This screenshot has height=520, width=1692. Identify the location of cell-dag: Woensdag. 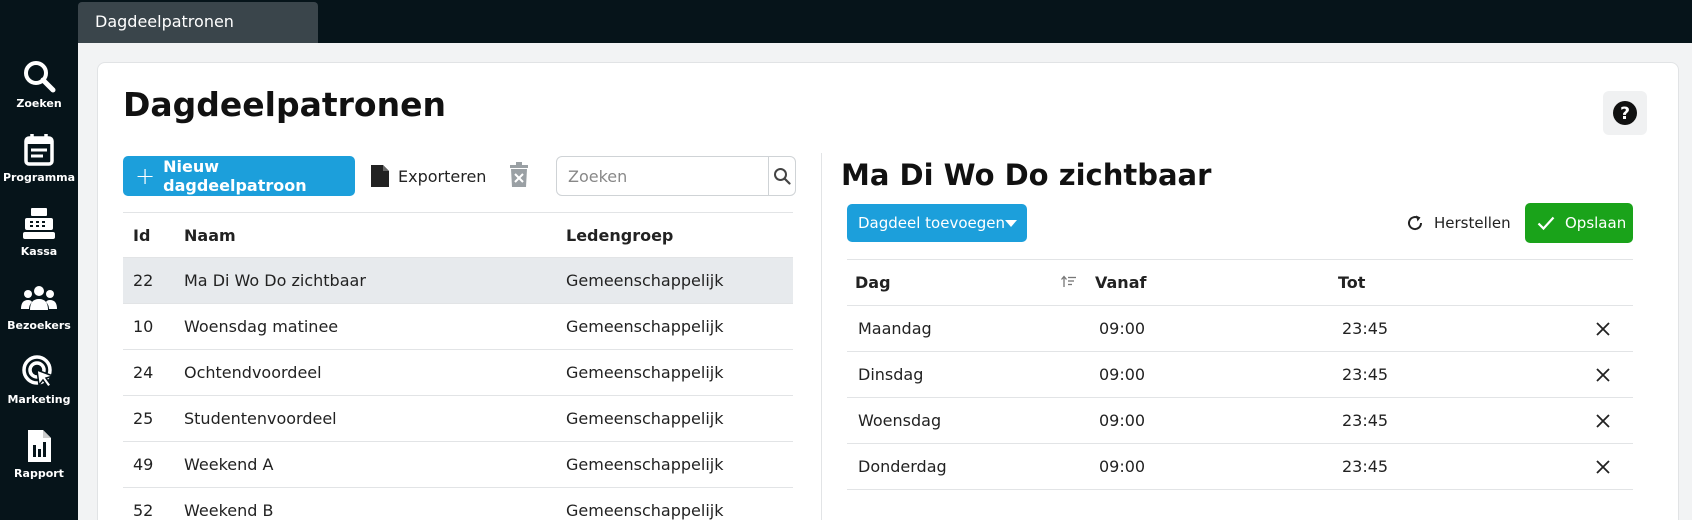
(900, 420).